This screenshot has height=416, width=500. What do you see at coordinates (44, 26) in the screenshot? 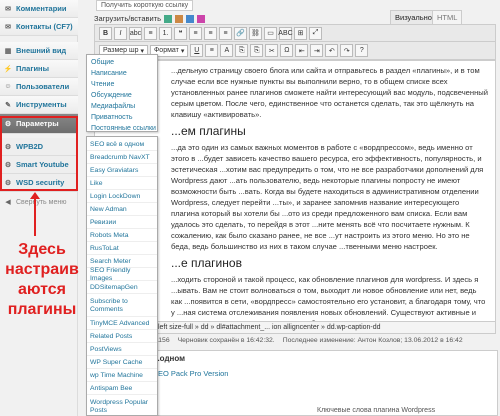
I see `sidebar-item-label: Контакты (CF7)` at bounding box center [44, 26].